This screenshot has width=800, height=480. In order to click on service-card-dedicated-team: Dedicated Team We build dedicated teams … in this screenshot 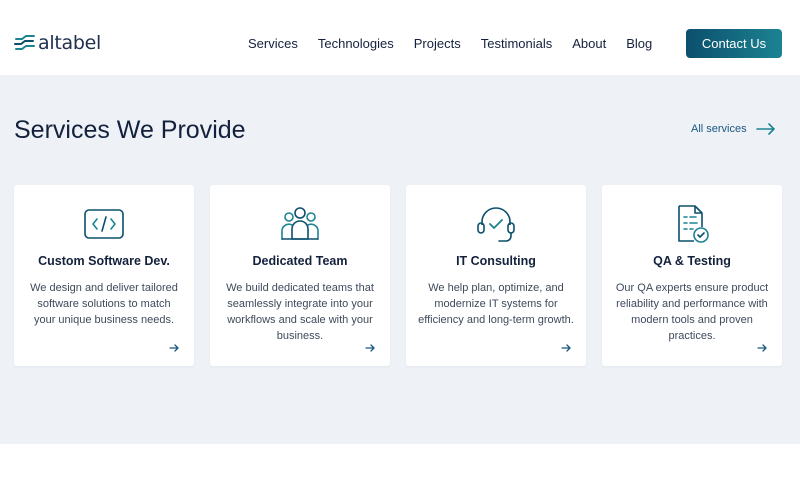, I will do `click(300, 275)`.